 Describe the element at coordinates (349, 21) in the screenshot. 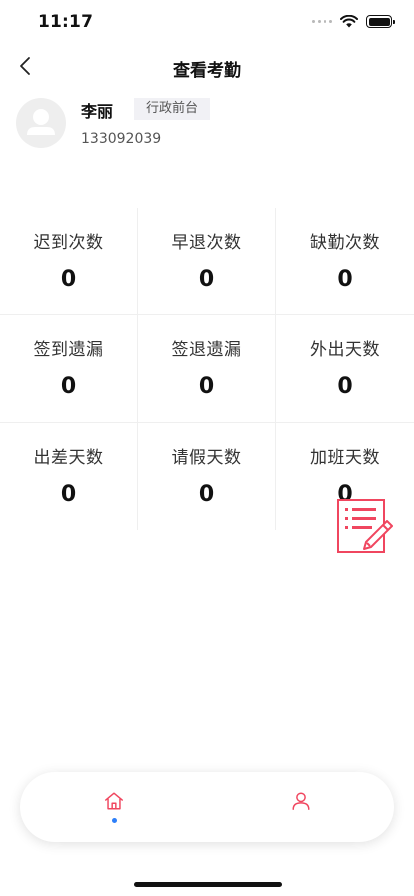

I see `wifi-icon` at that location.